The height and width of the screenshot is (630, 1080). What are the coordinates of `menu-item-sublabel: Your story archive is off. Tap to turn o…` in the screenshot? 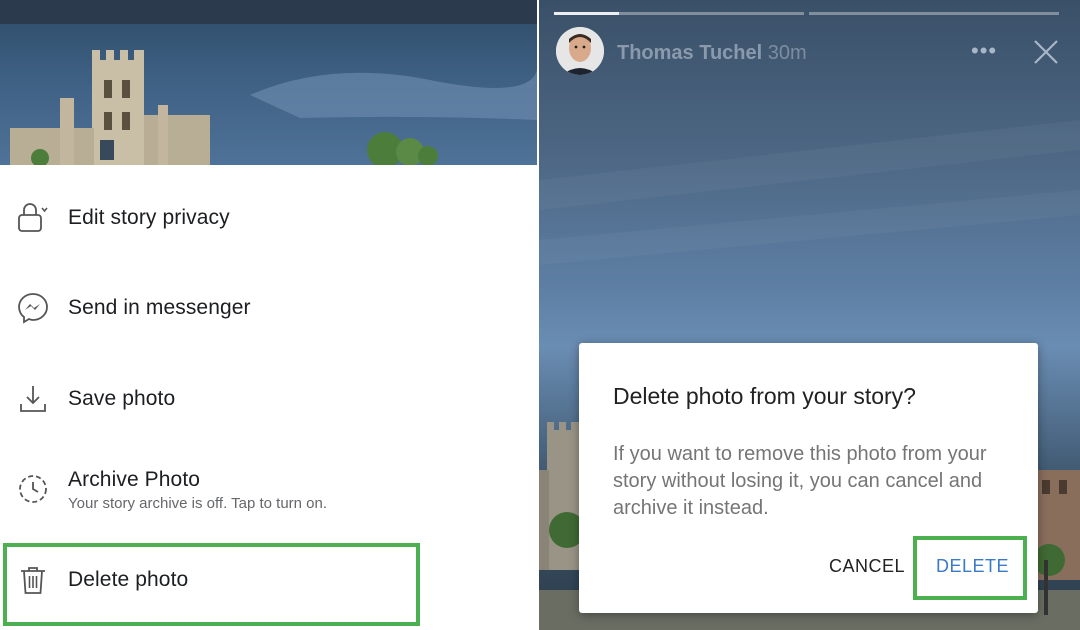 It's located at (198, 503).